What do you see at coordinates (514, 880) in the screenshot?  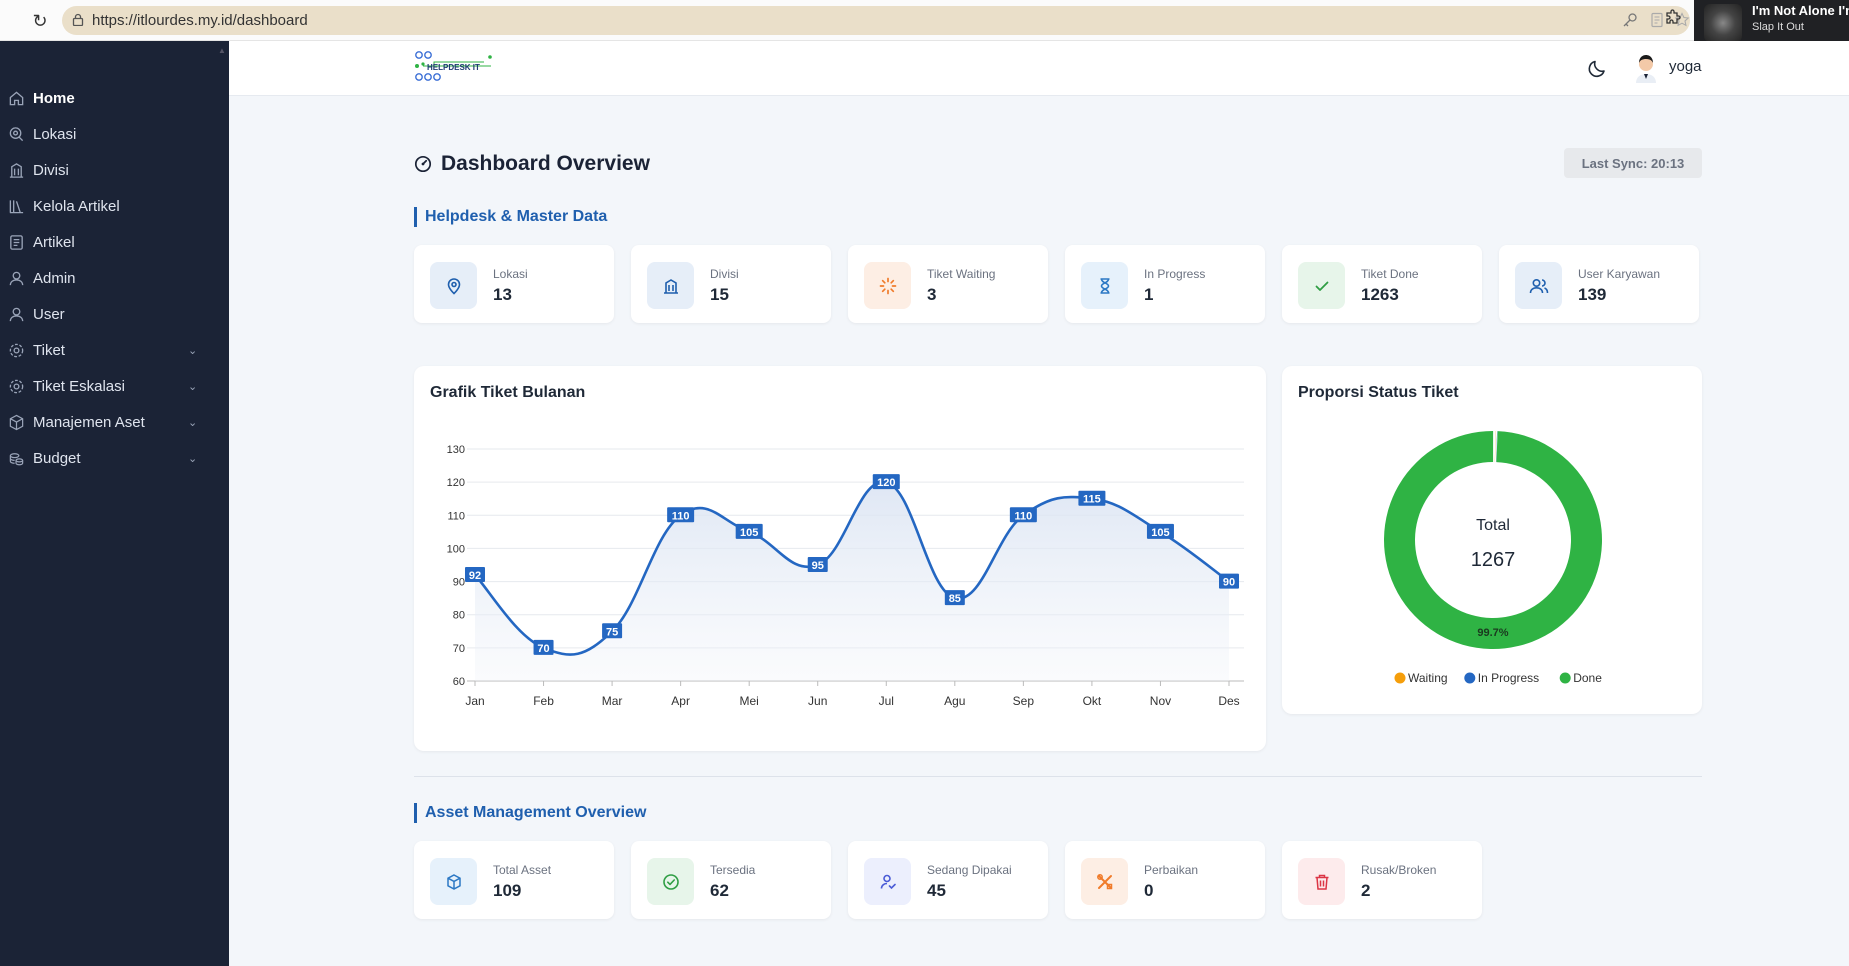 I see `stat-card-total-asset: Total Asset 109` at bounding box center [514, 880].